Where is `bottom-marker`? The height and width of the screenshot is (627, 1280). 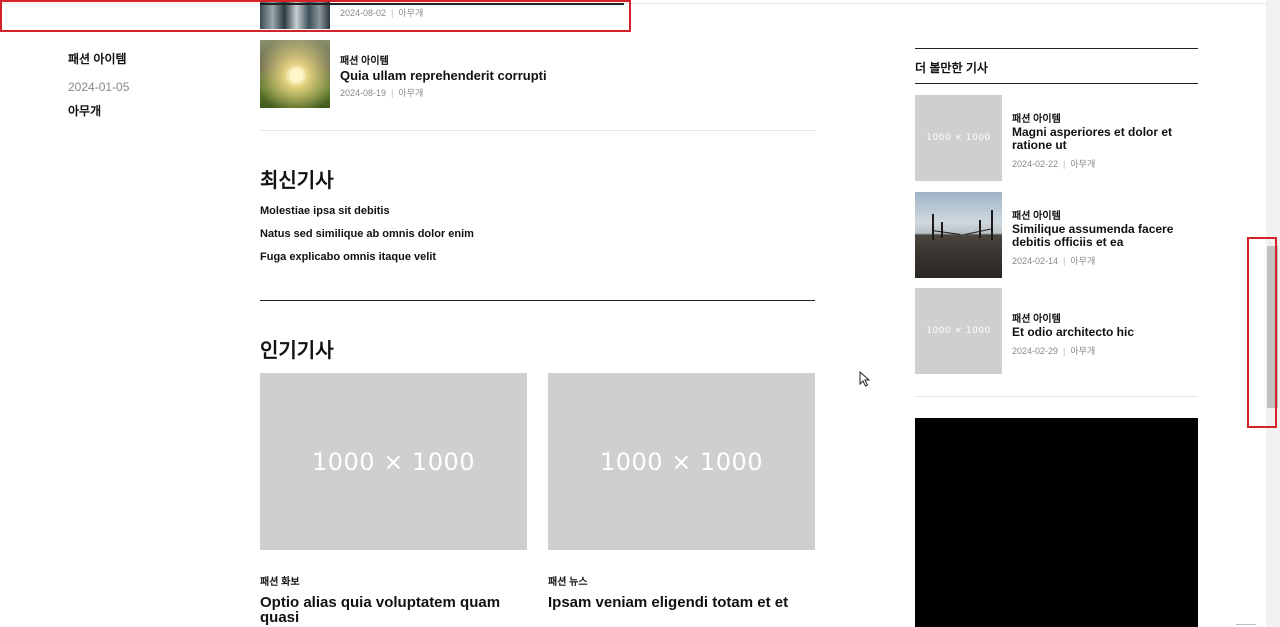
bottom-marker is located at coordinates (1246, 624).